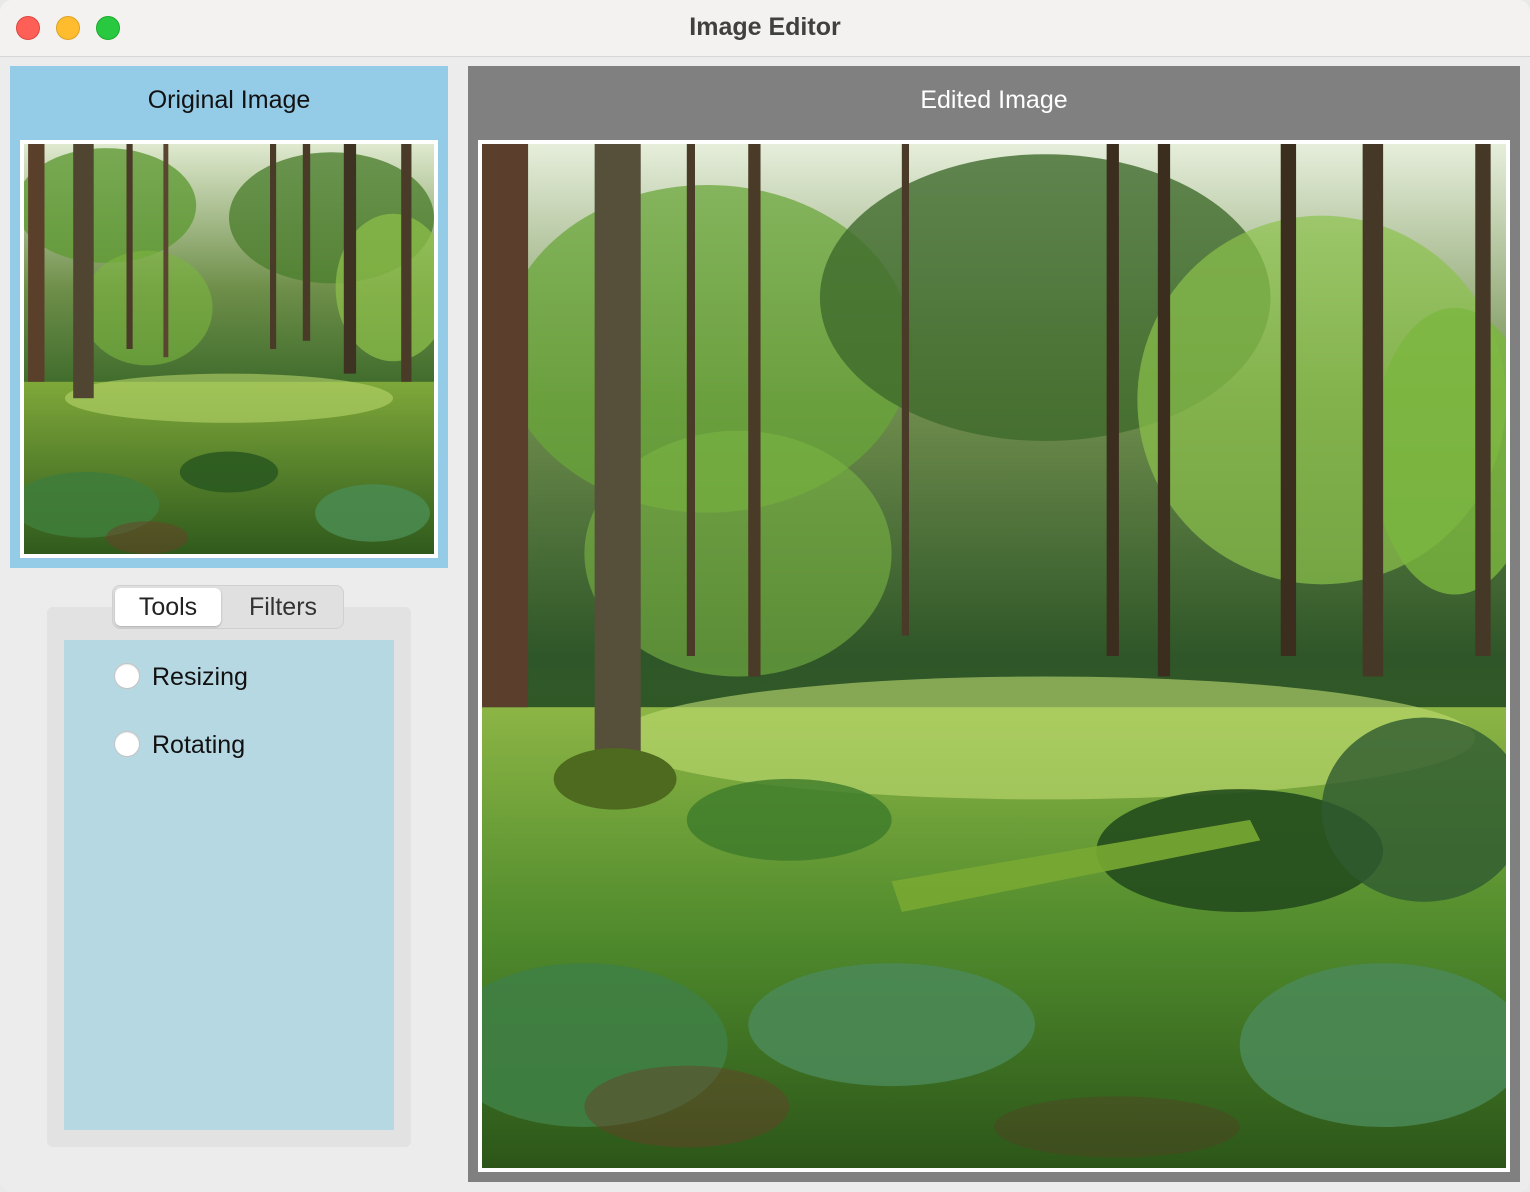 This screenshot has width=1530, height=1192. I want to click on title-bar: Image Editor, so click(765, 28).